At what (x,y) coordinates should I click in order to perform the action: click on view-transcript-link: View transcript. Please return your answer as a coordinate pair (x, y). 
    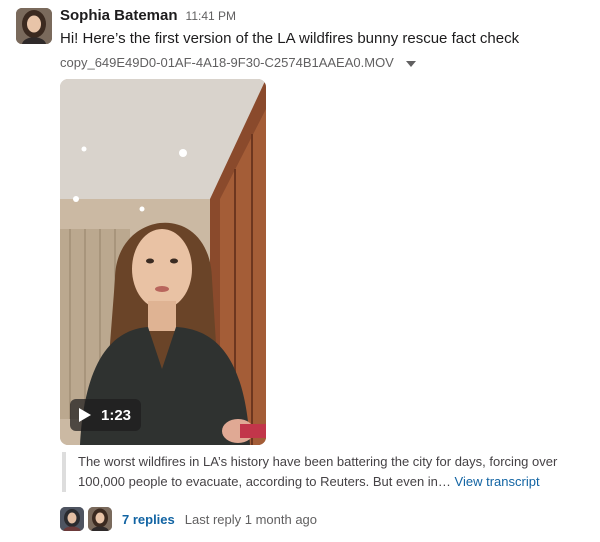
    Looking at the image, I should click on (497, 481).